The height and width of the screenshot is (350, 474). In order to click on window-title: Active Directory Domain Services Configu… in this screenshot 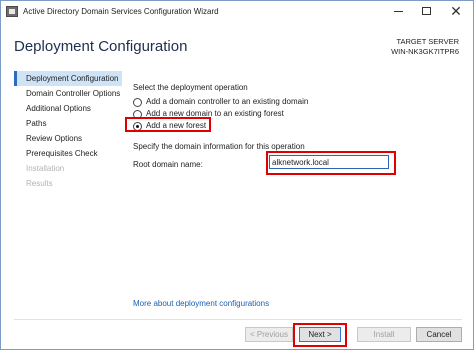, I will do `click(121, 11)`.